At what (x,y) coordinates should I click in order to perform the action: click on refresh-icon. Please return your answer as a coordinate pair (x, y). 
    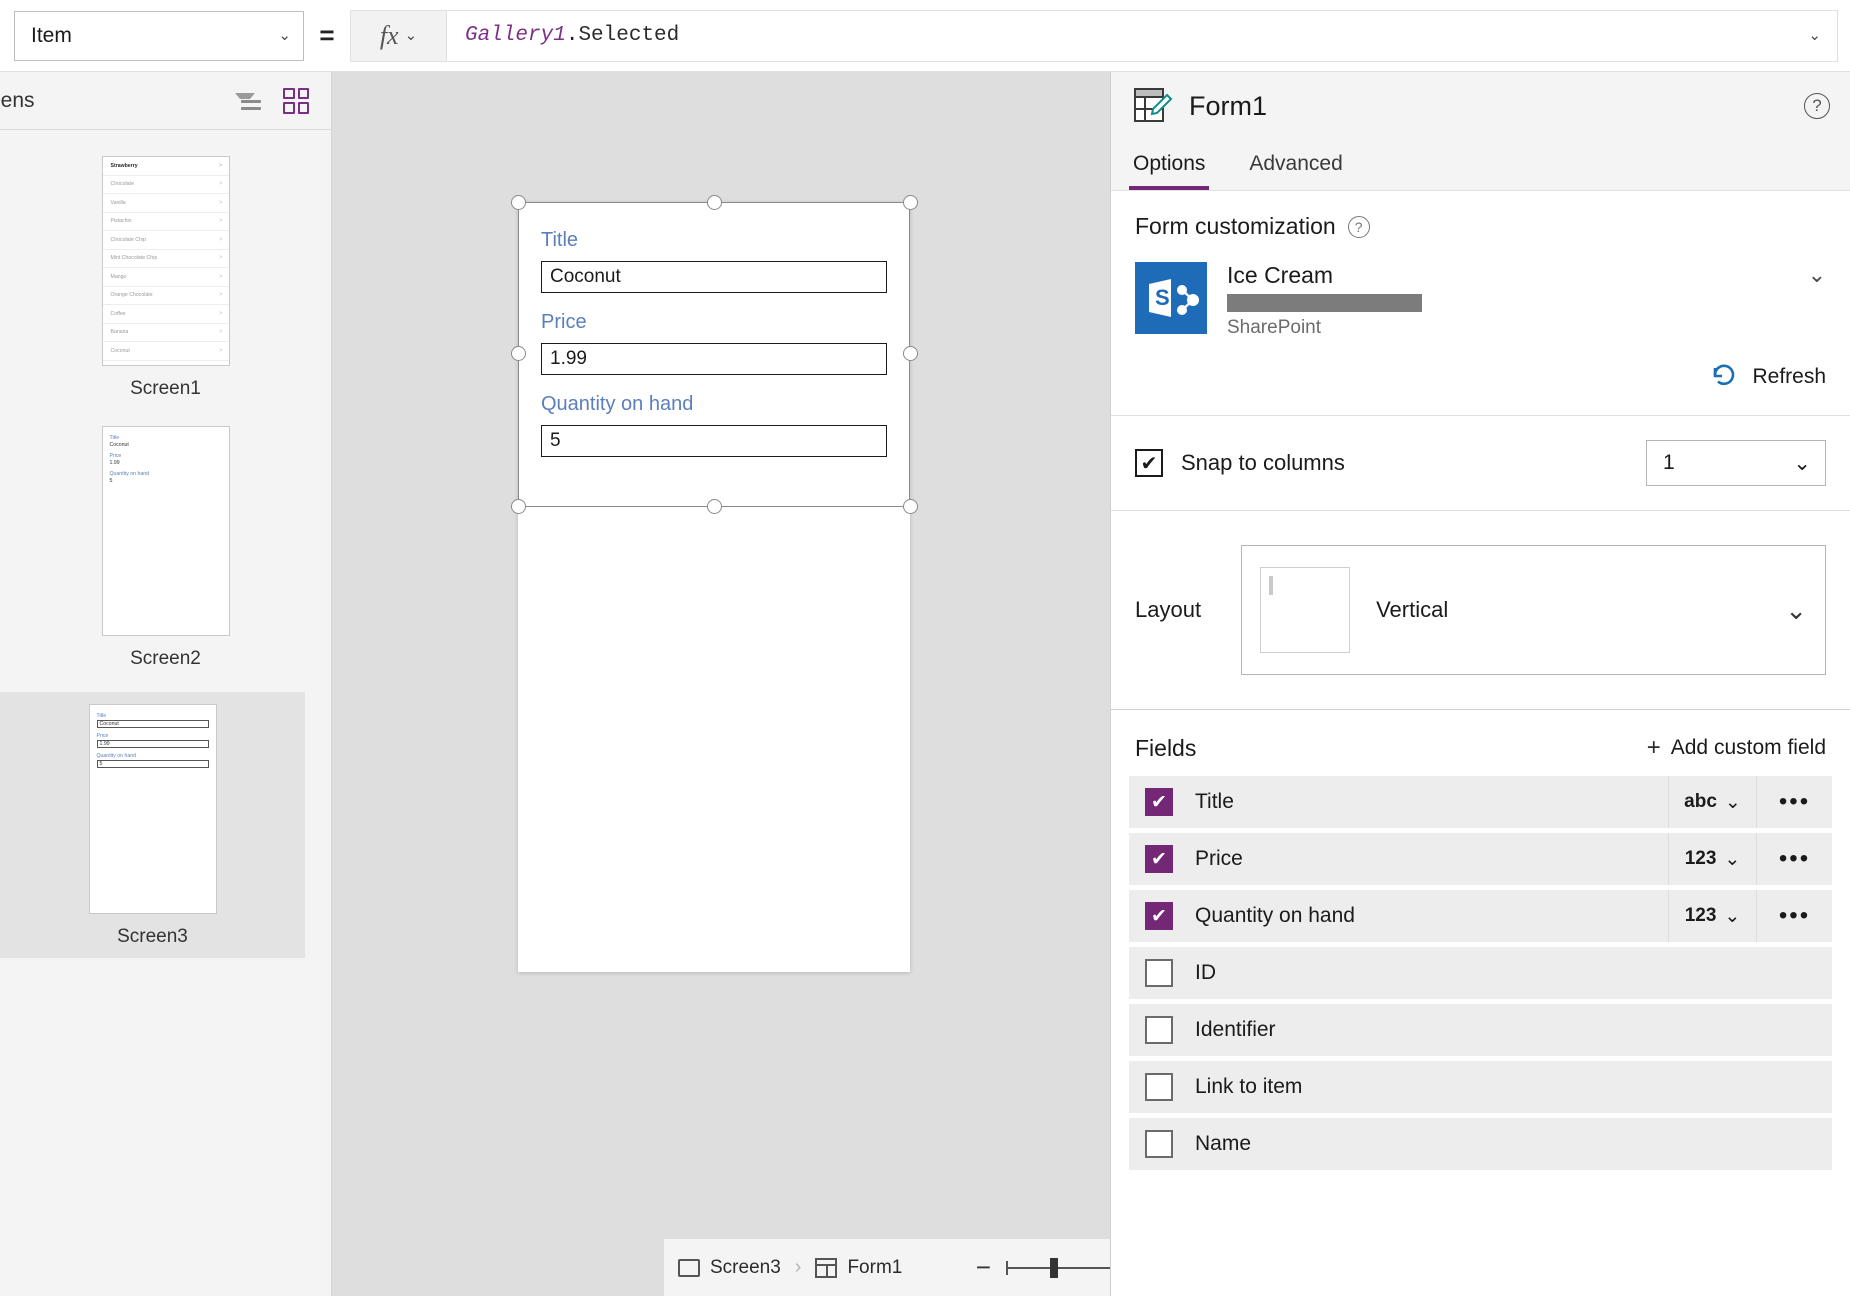
    Looking at the image, I should click on (1725, 377).